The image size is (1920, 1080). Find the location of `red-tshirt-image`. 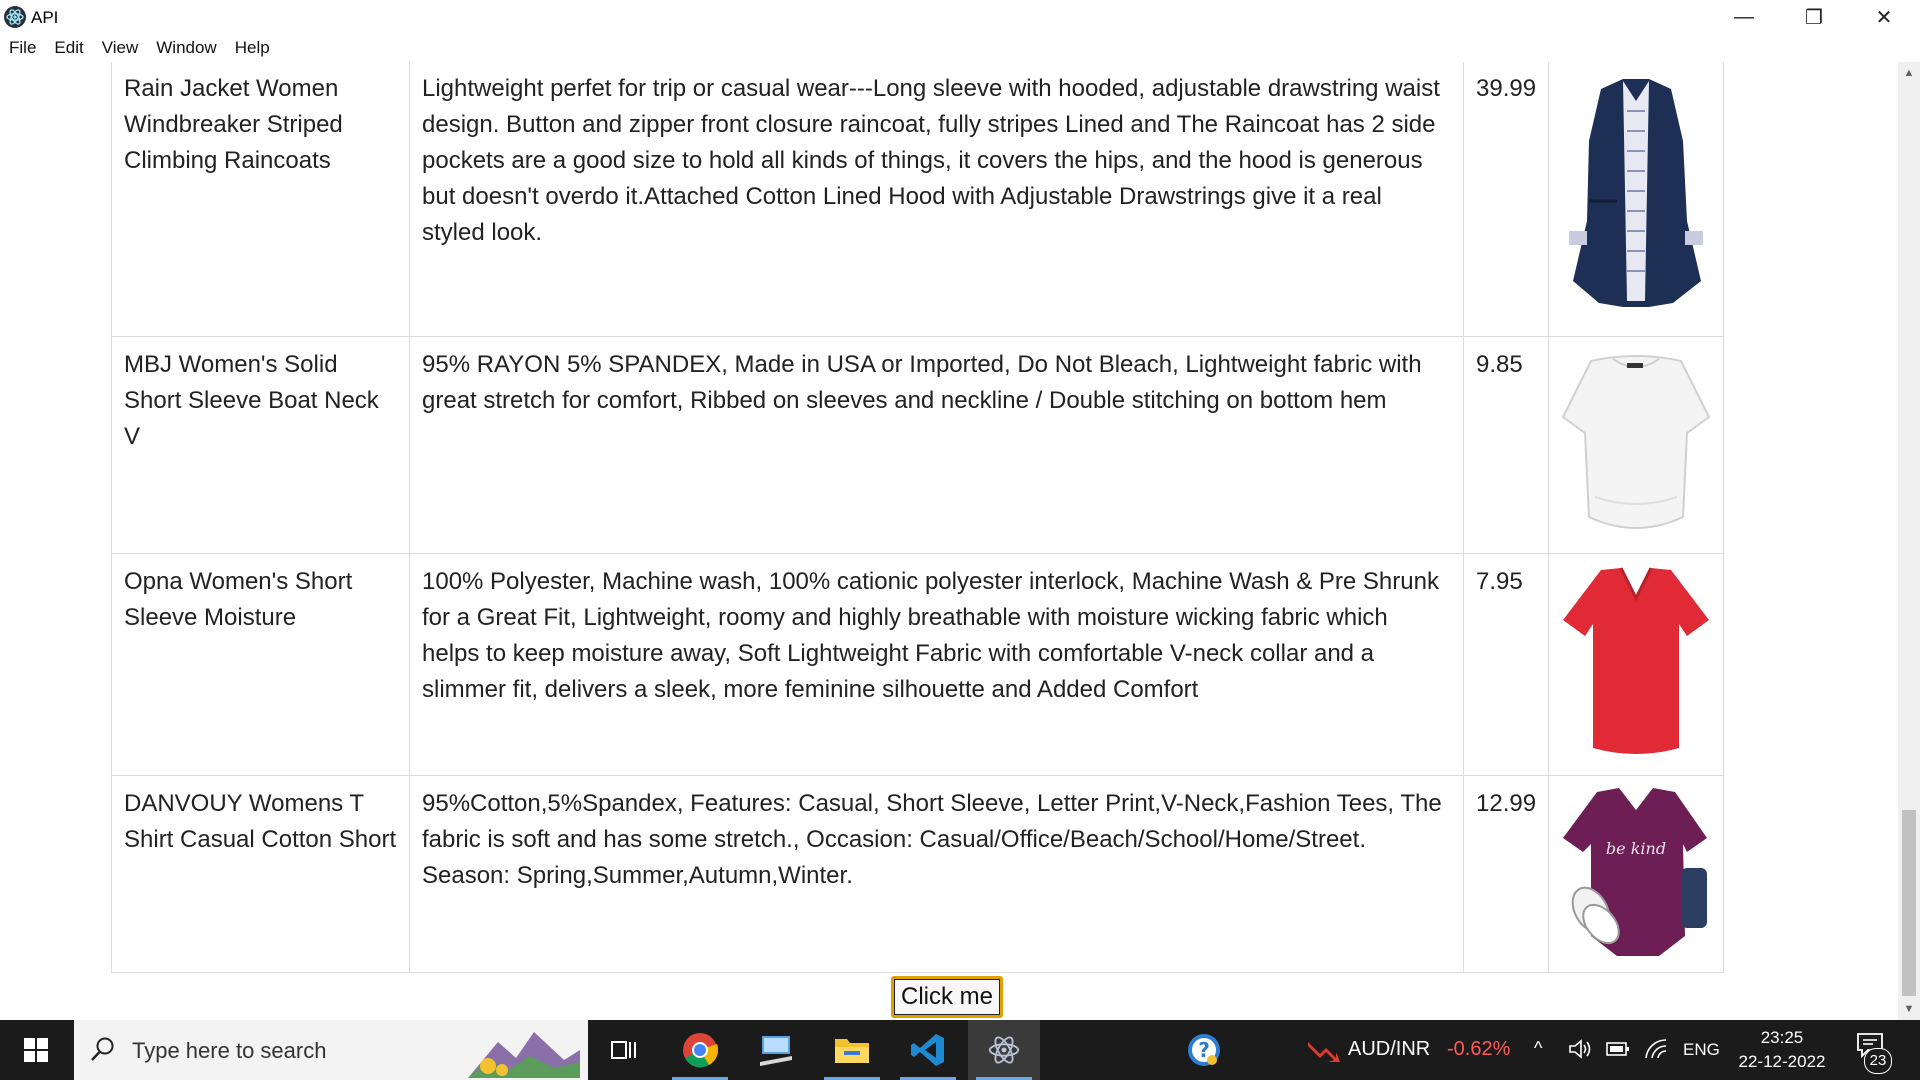

red-tshirt-image is located at coordinates (1636, 660).